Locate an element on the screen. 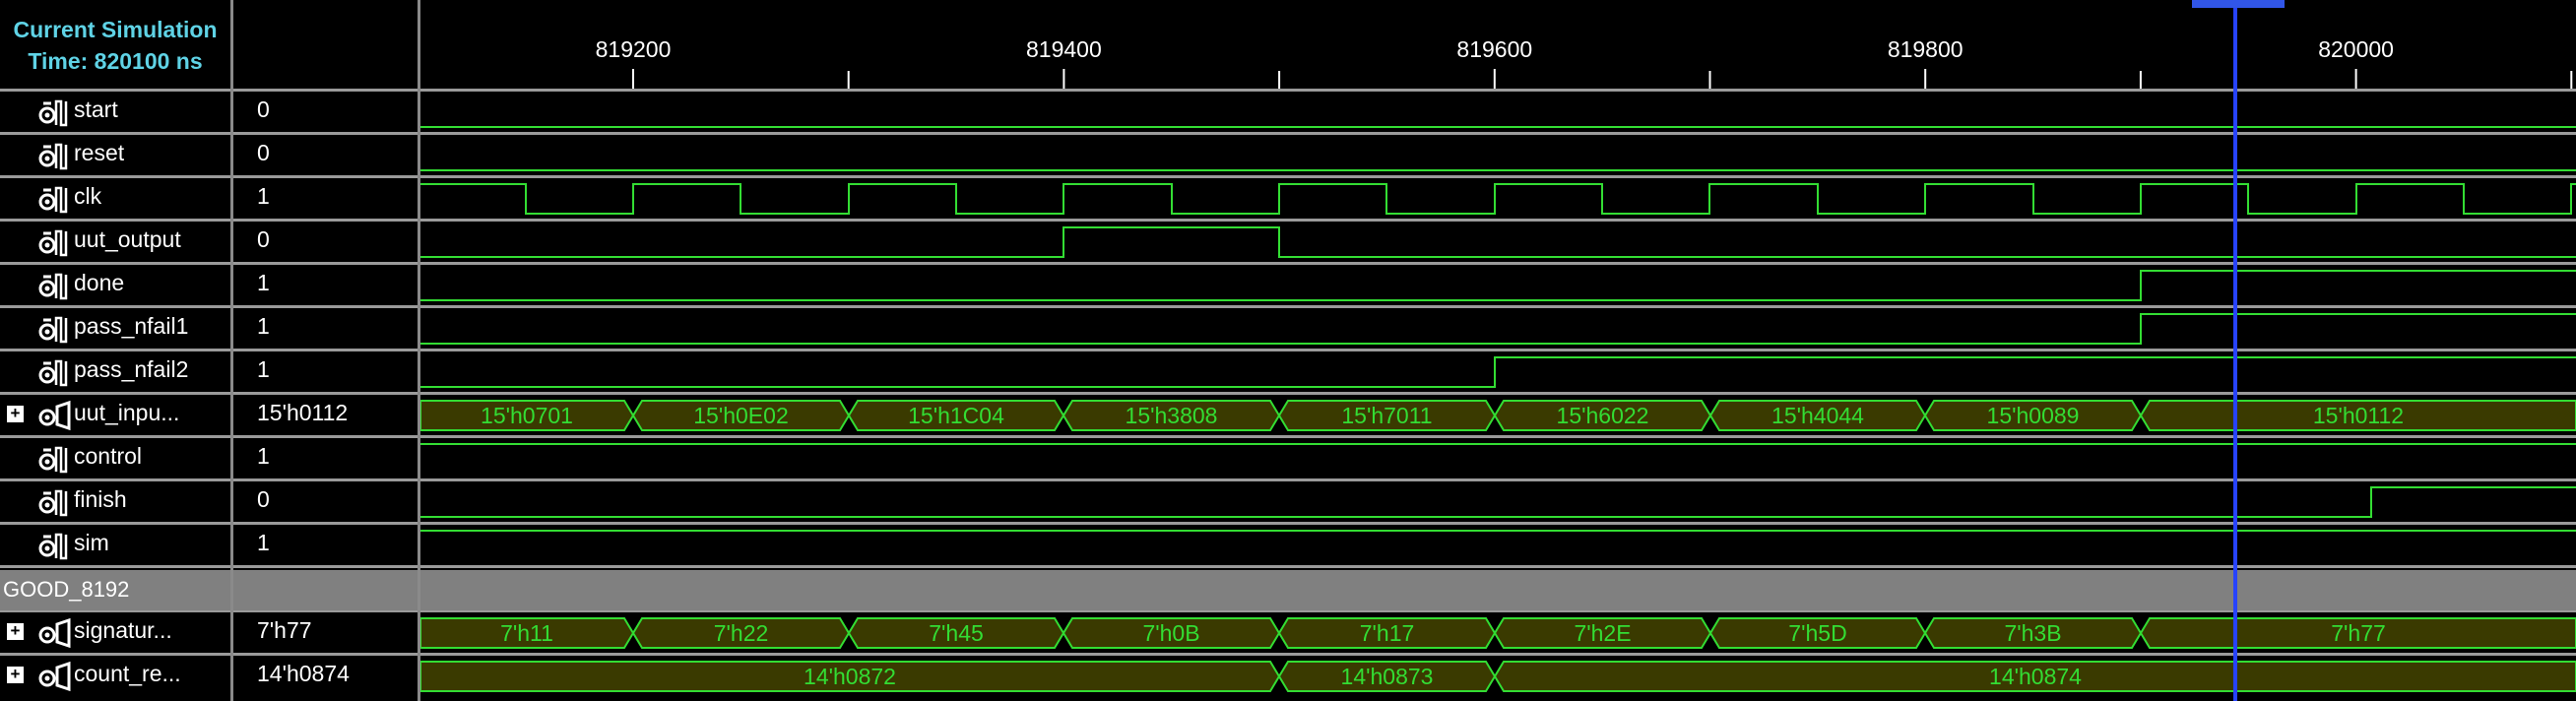 The height and width of the screenshot is (701, 2576). bus-segment-label: 7'h0B is located at coordinates (1170, 633).